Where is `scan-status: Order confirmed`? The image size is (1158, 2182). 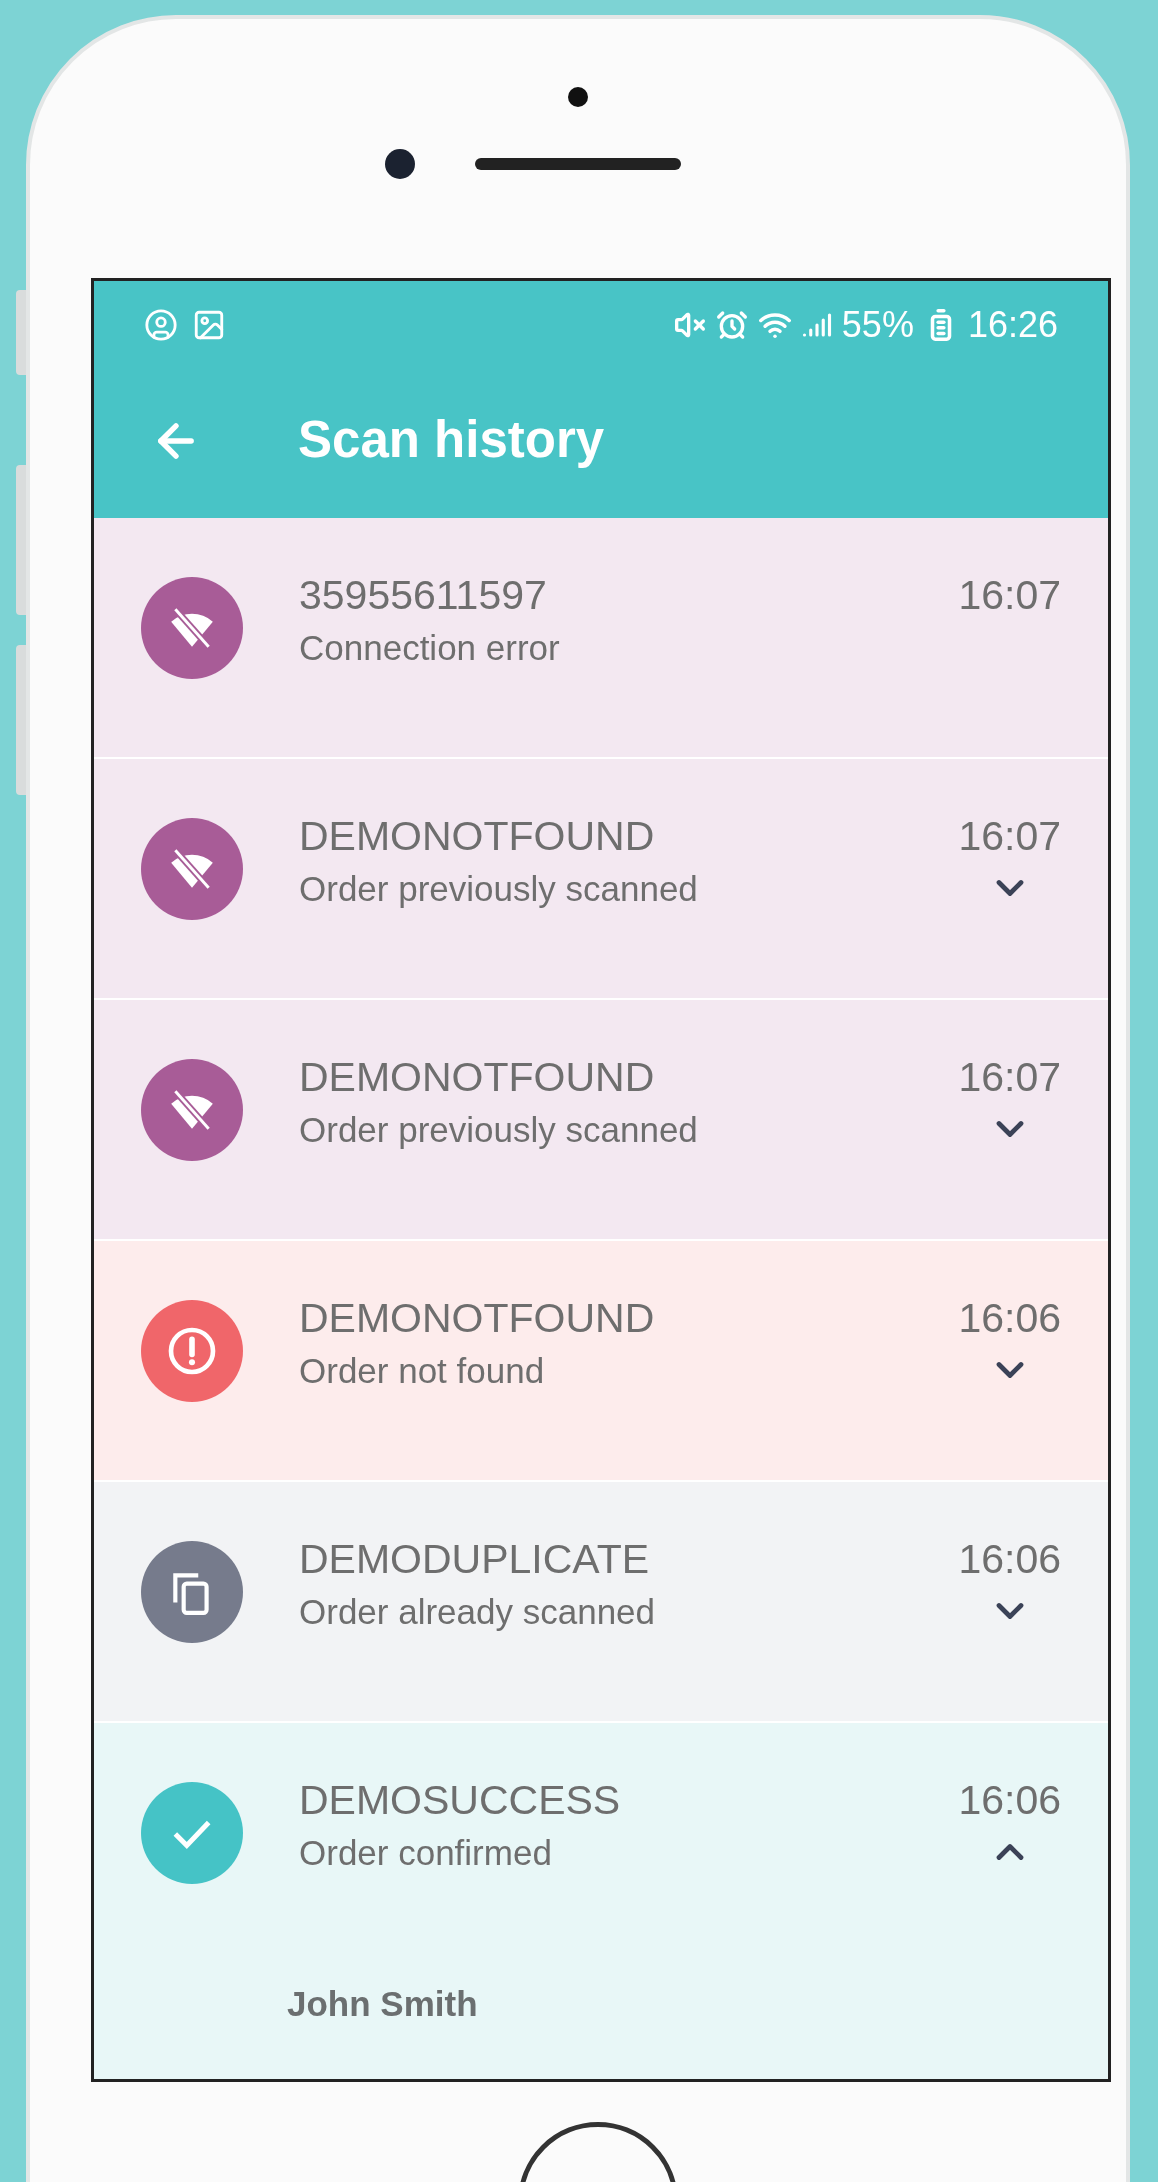
scan-status: Order confirmed is located at coordinates (426, 1853).